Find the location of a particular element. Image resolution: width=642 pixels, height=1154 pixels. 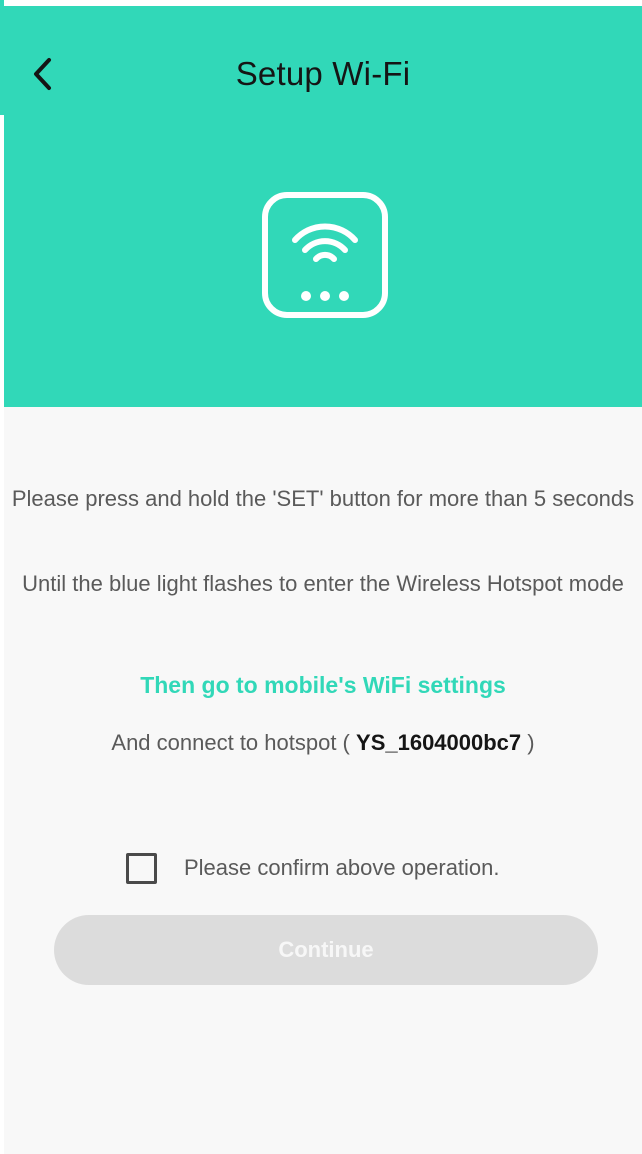

page-title: Setup Wi-Fi is located at coordinates (323, 73).